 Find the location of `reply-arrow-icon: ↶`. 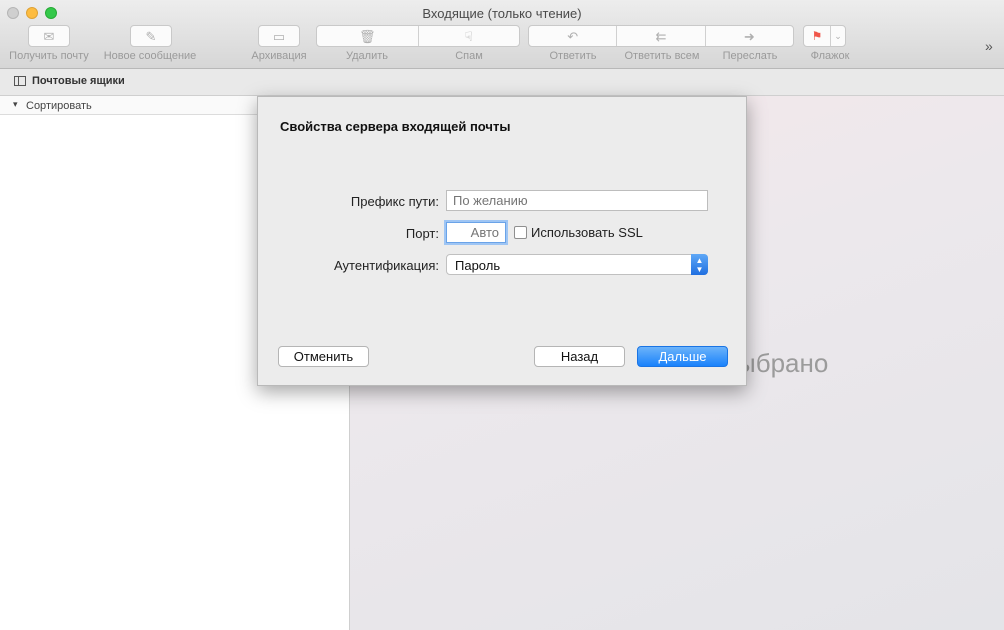

reply-arrow-icon: ↶ is located at coordinates (573, 36).